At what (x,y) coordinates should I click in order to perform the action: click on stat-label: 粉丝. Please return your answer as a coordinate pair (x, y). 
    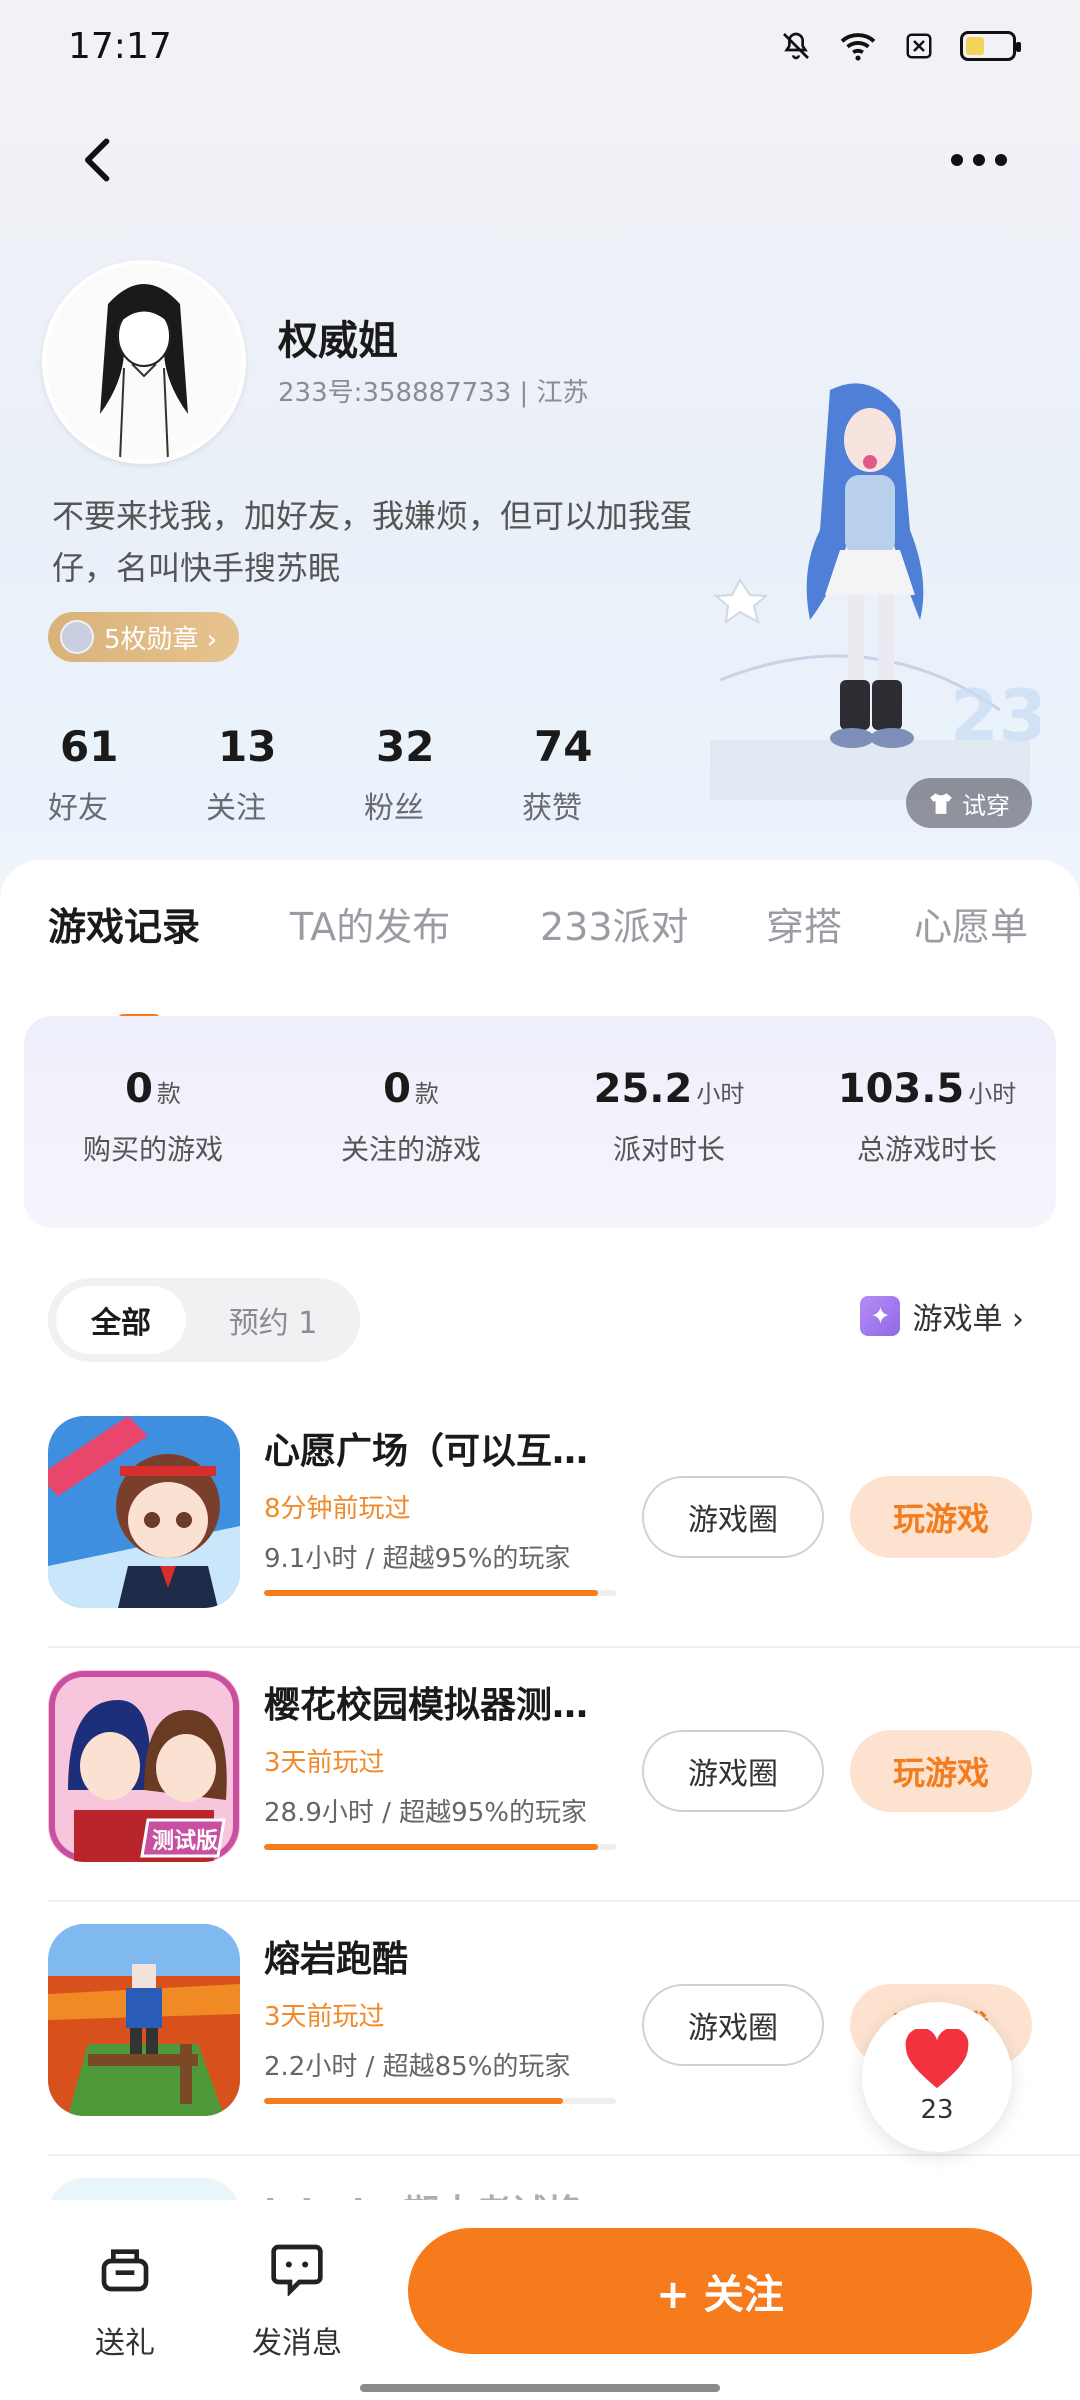
    Looking at the image, I should click on (394, 808).